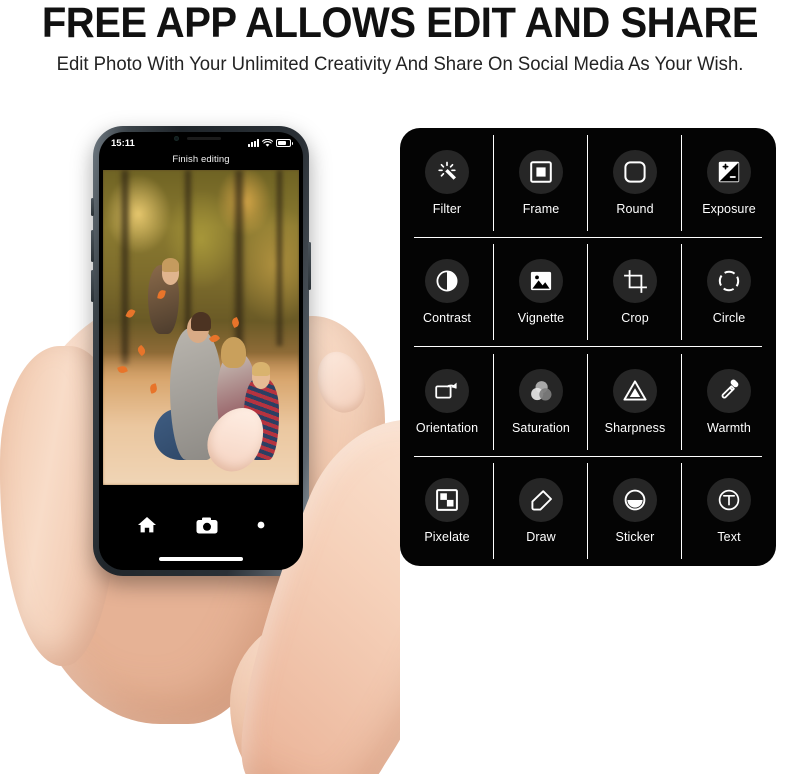 This screenshot has height=774, width=800. Describe the element at coordinates (253, 143) in the screenshot. I see `cellular-bars-icon` at that location.